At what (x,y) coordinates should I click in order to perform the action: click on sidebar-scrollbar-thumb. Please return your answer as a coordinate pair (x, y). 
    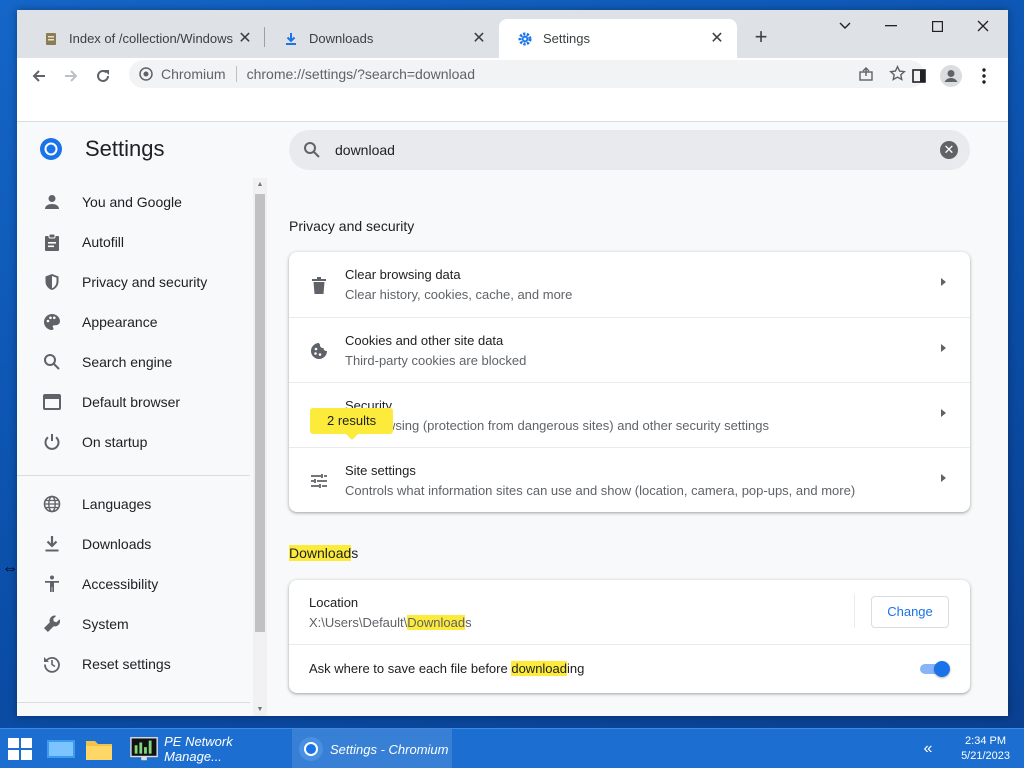
    Looking at the image, I should click on (260, 413).